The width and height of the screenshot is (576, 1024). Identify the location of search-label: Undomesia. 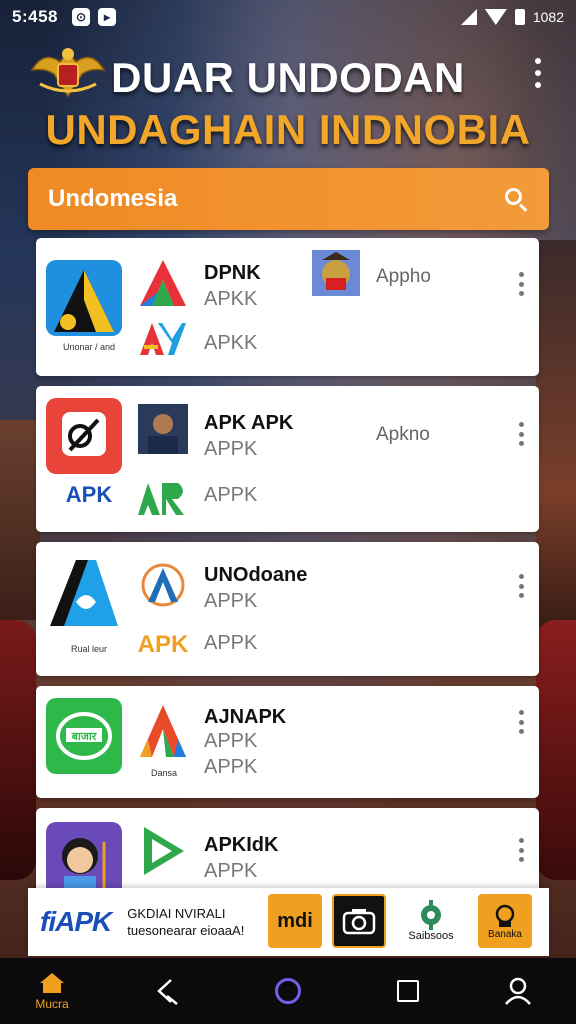
(113, 198).